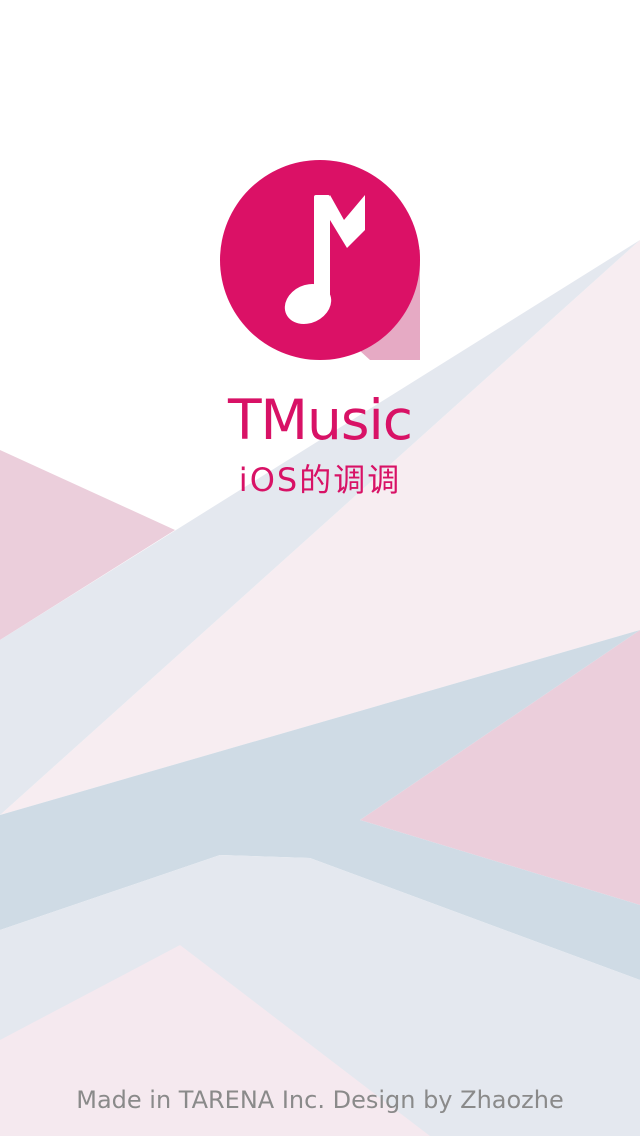 This screenshot has width=640, height=1136. Describe the element at coordinates (320, 260) in the screenshot. I see `app-logo` at that location.